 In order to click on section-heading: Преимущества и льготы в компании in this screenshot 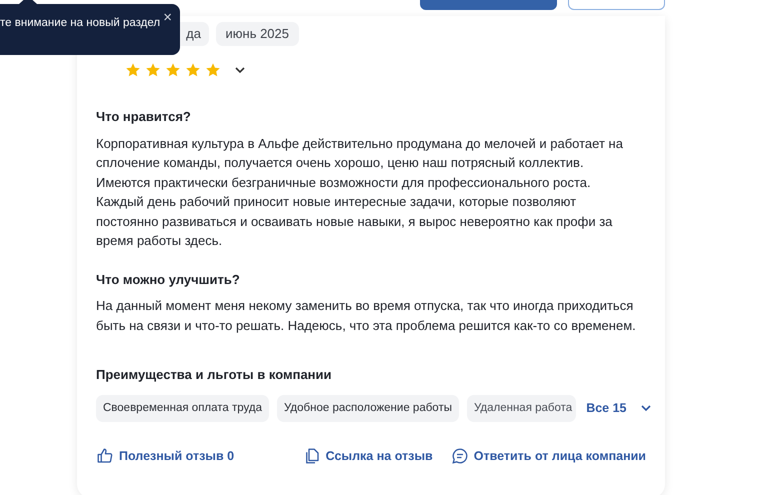, I will do `click(214, 375)`.